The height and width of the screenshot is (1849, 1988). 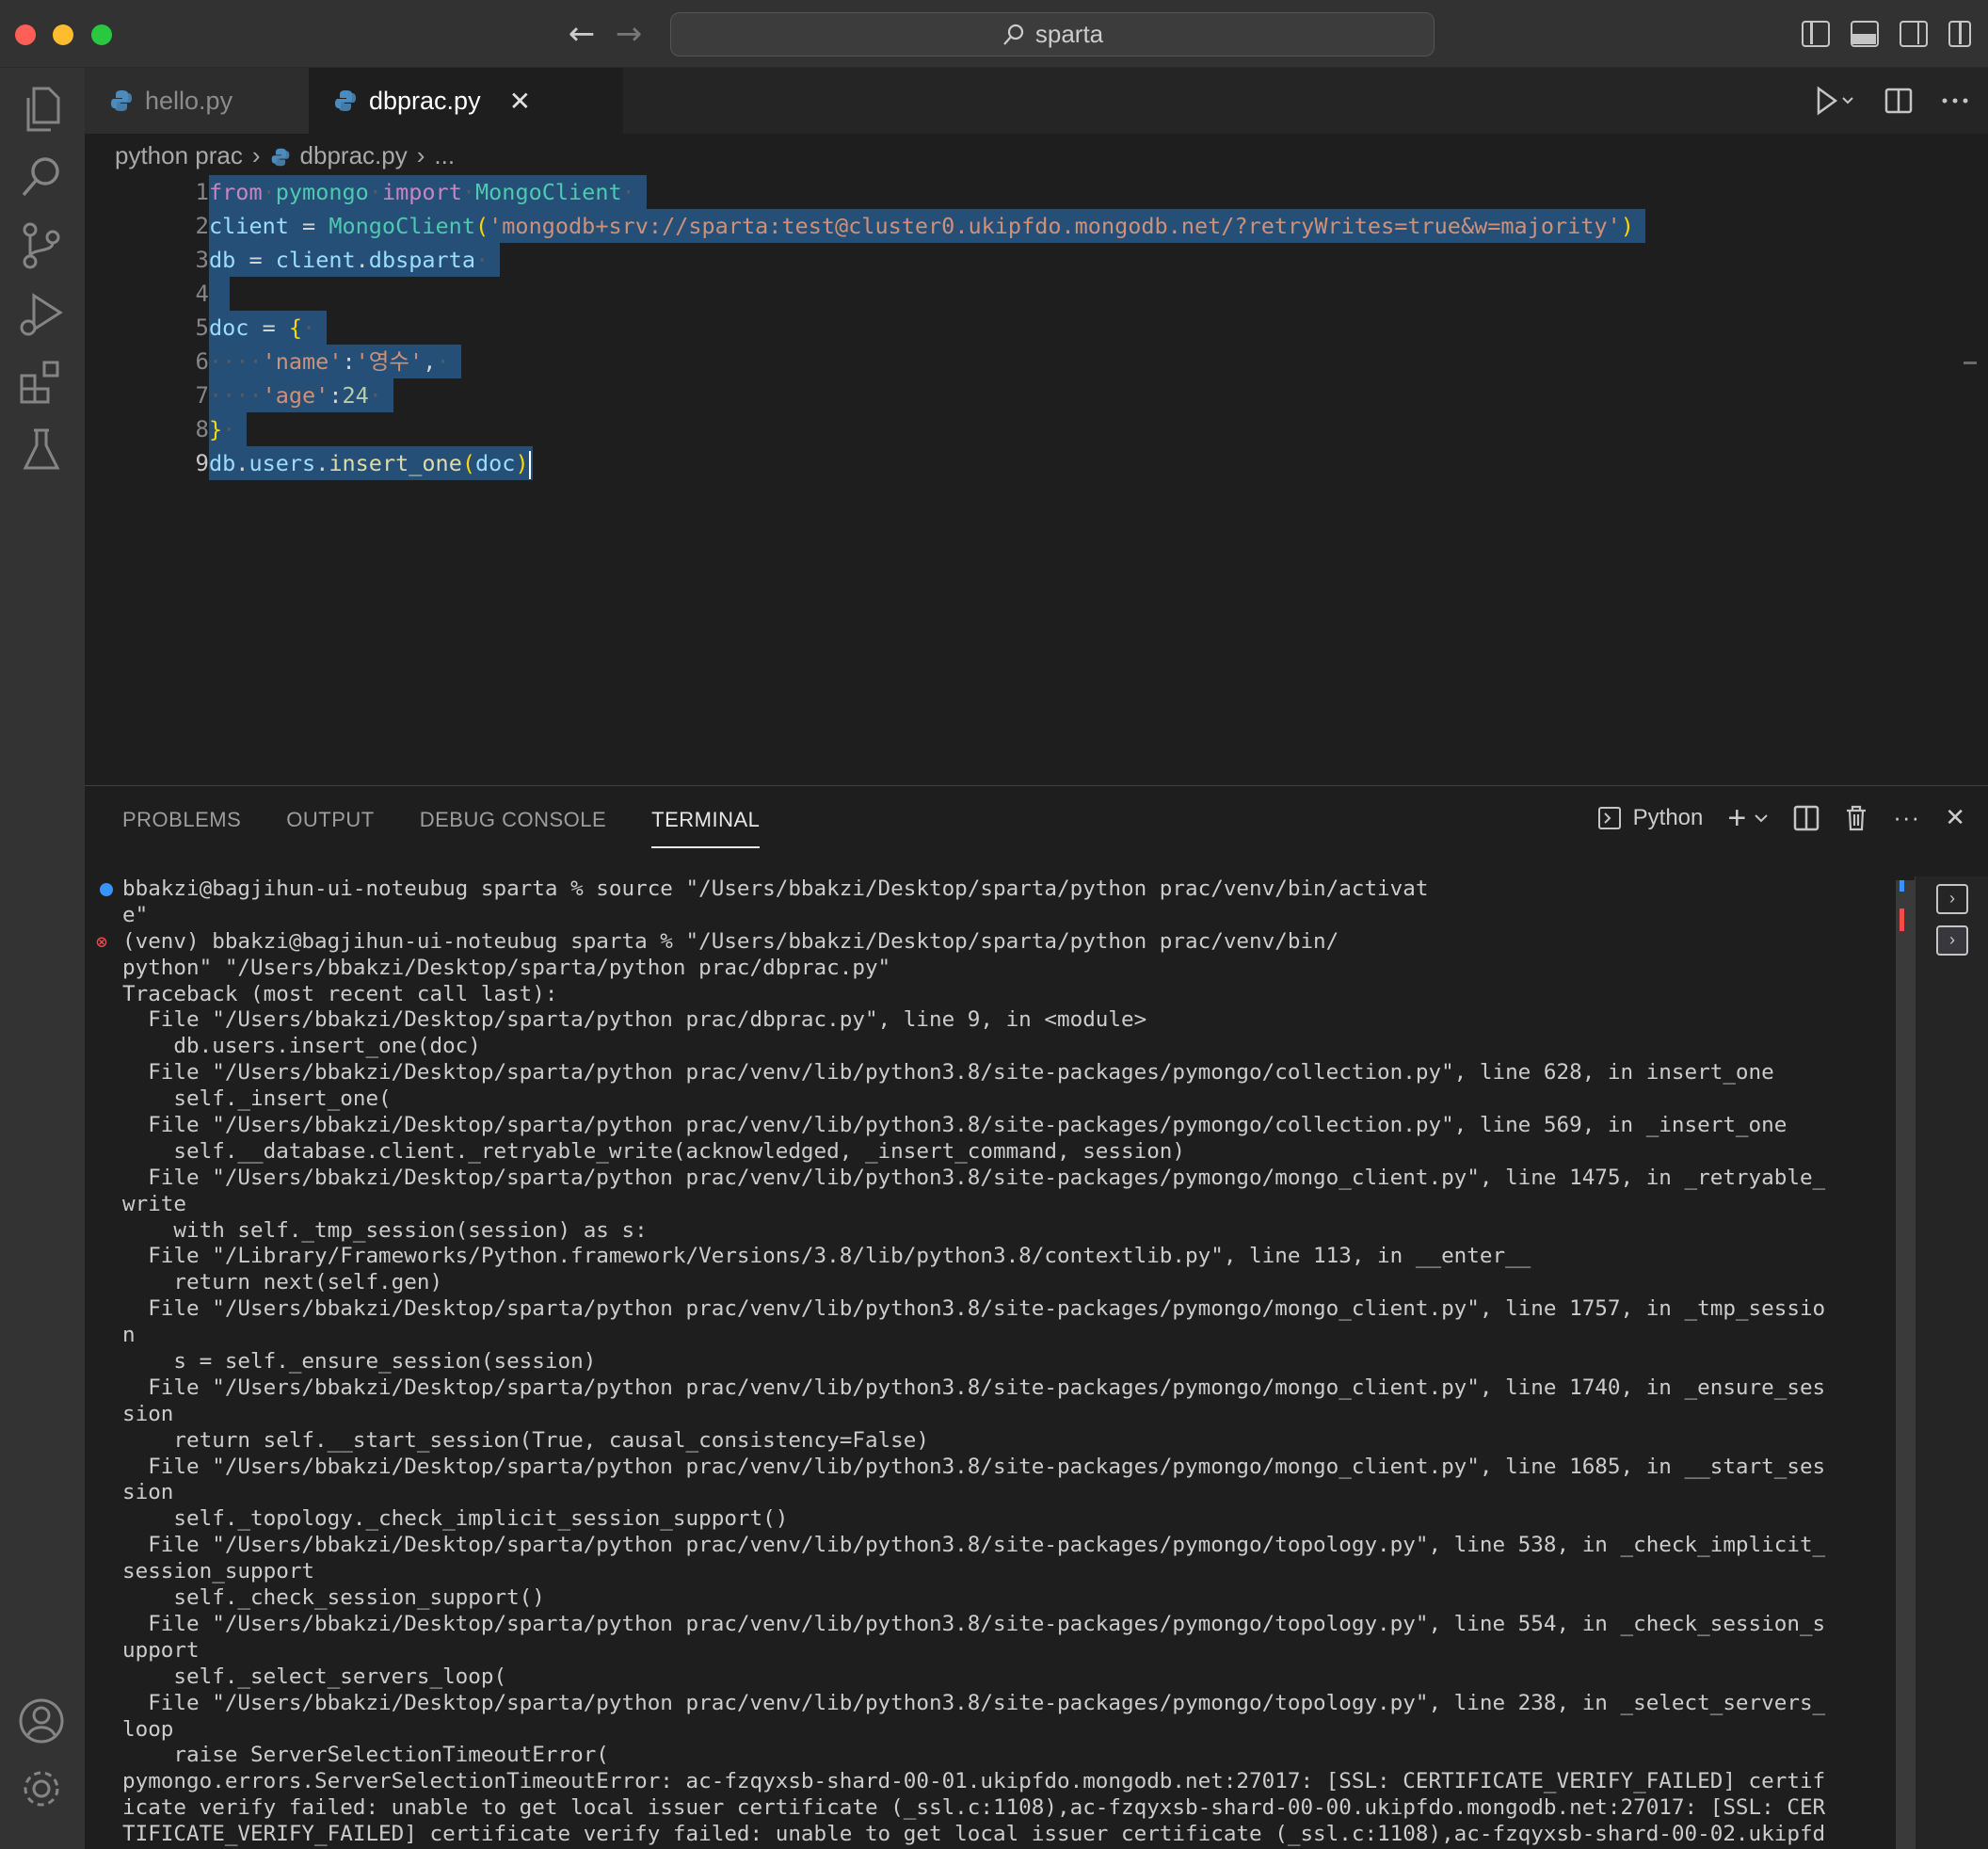 I want to click on settings-gear-icon, so click(x=41, y=1789).